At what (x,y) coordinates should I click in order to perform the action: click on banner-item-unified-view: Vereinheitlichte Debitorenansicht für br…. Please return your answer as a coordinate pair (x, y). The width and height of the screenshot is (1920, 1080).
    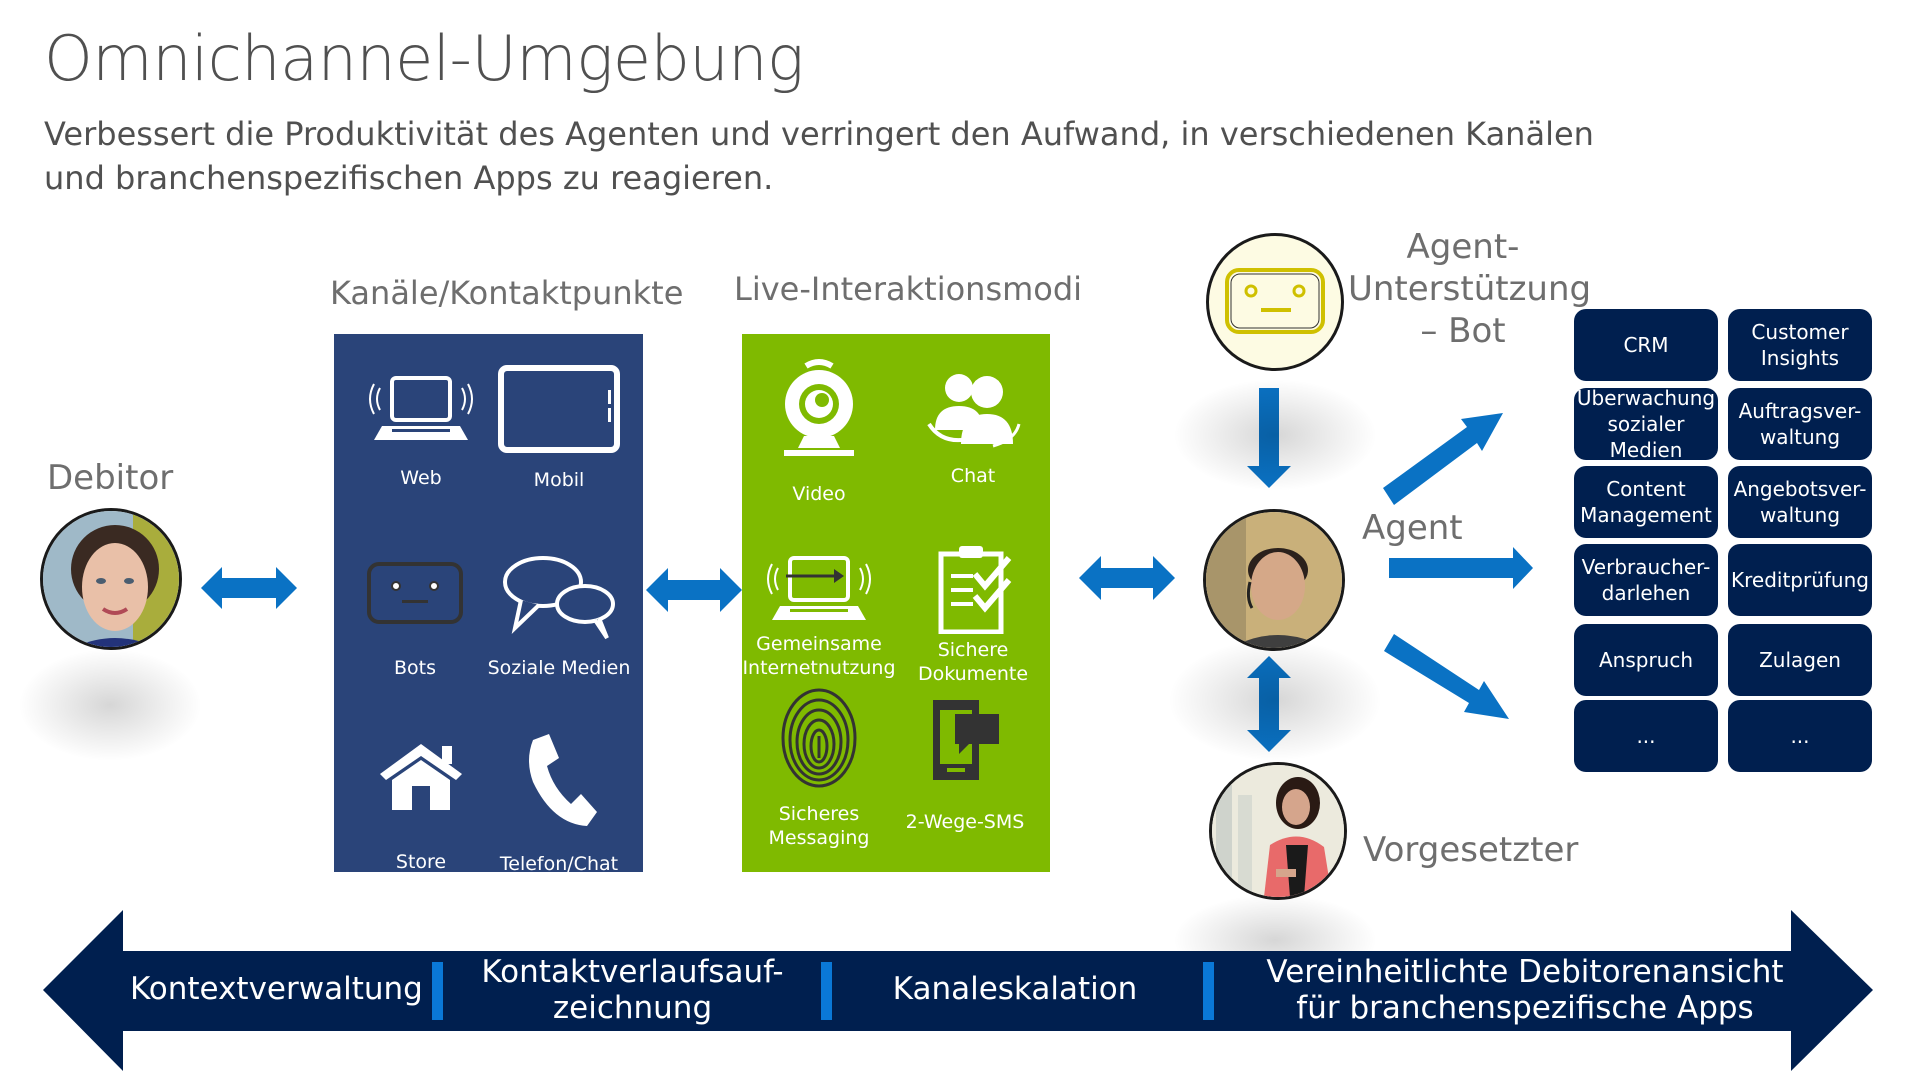
    Looking at the image, I should click on (1525, 990).